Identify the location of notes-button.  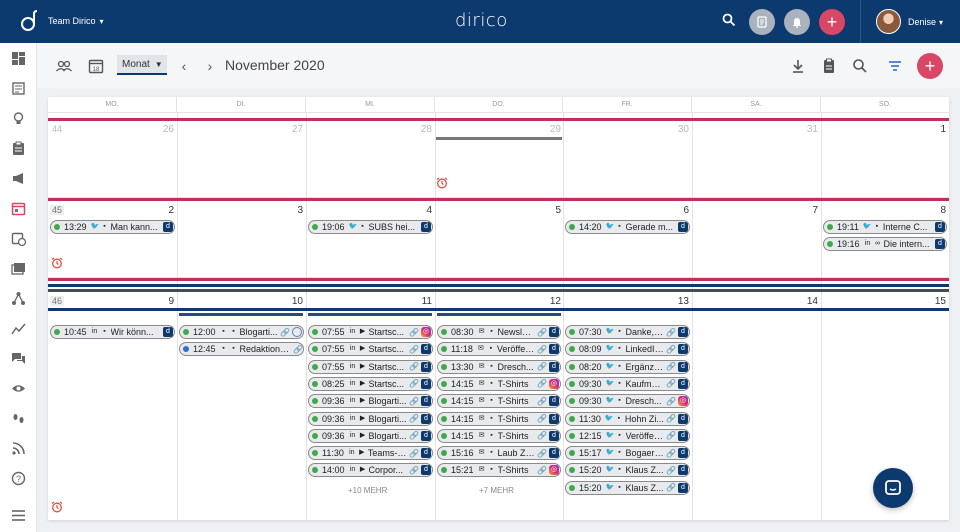
(762, 22).